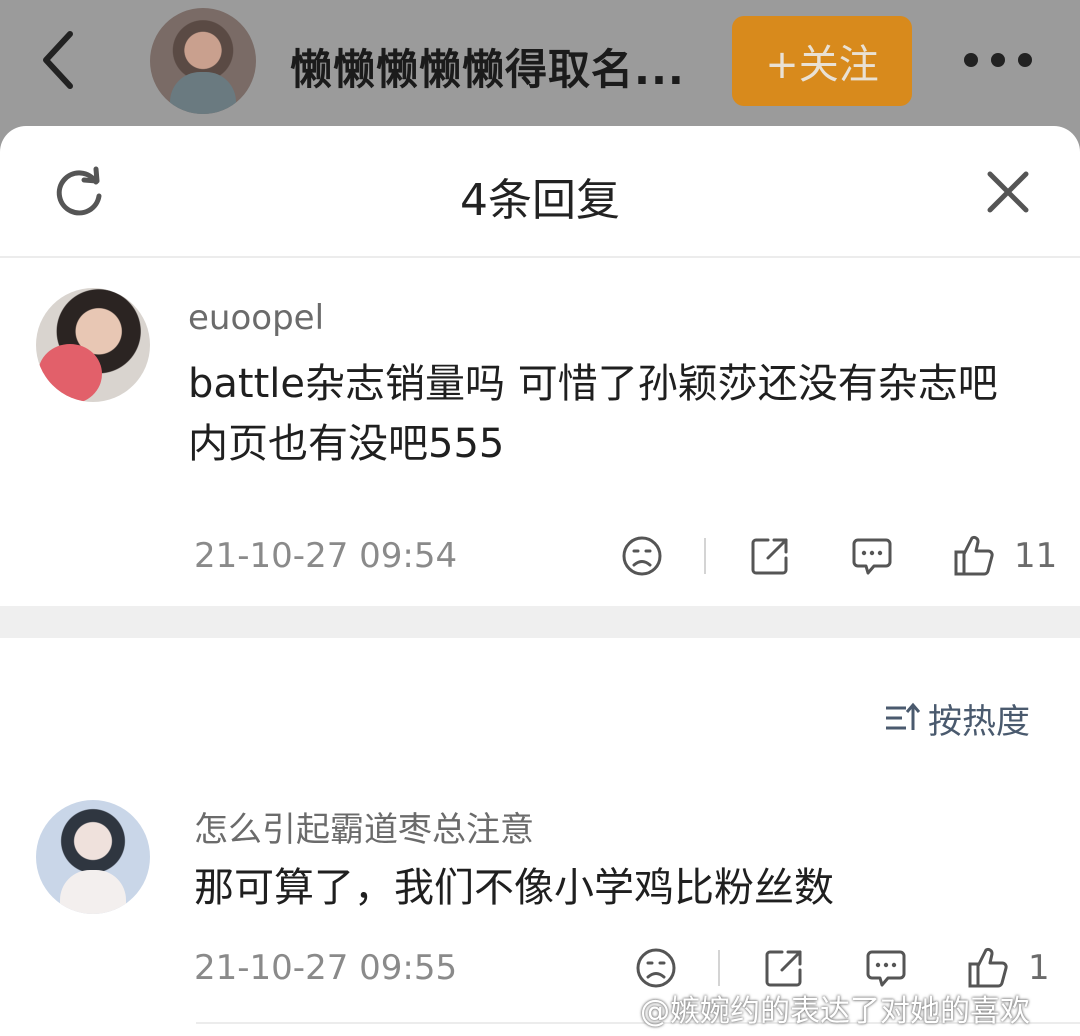 The width and height of the screenshot is (1080, 1036). I want to click on more-icon, so click(998, 60).